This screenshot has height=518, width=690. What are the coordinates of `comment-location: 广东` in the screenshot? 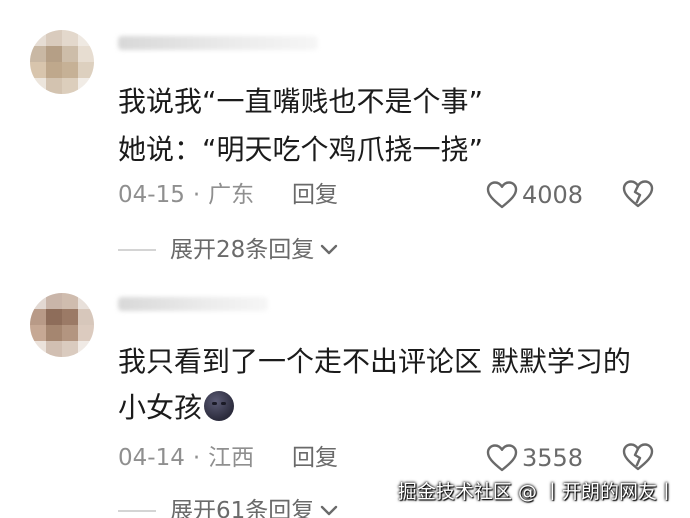 It's located at (231, 195).